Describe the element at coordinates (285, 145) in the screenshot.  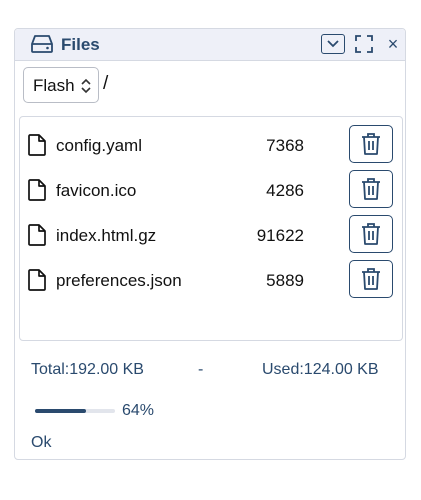
I see `file-size: 7368` at that location.